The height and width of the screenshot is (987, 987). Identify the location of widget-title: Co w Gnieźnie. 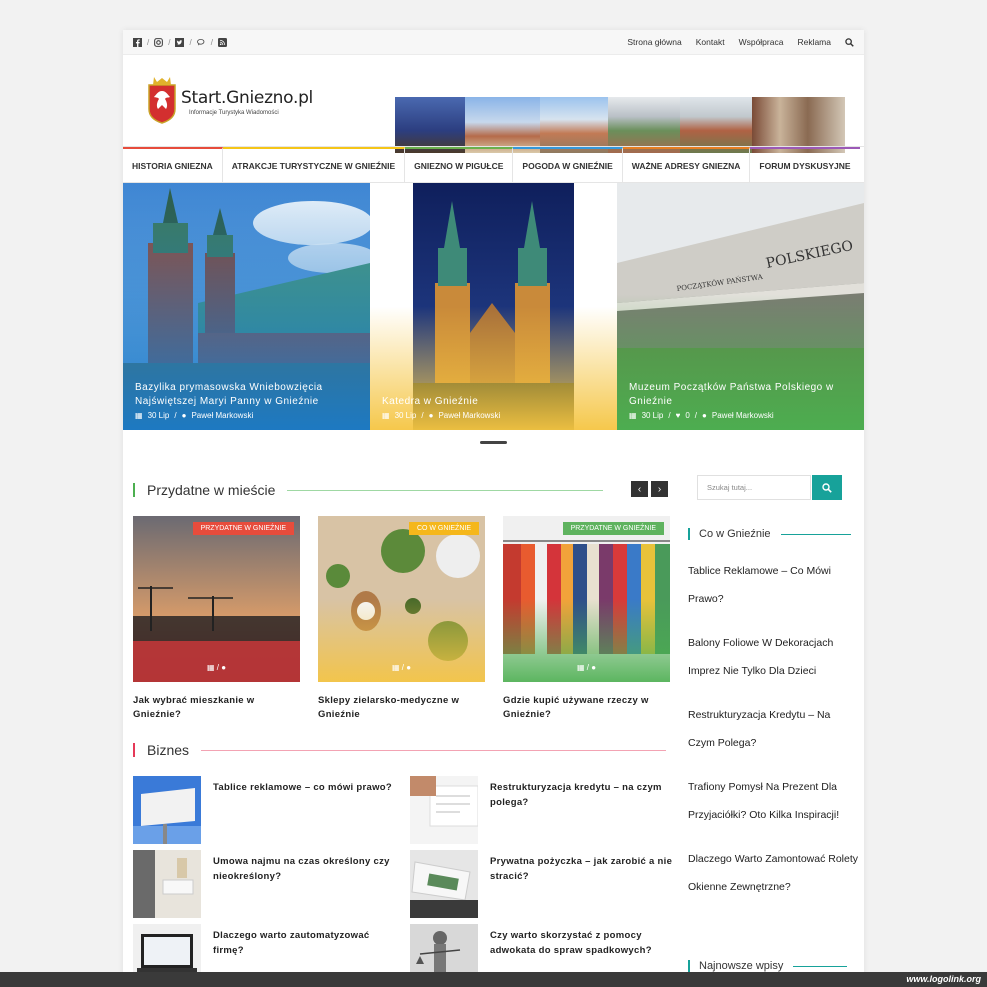
(735, 534).